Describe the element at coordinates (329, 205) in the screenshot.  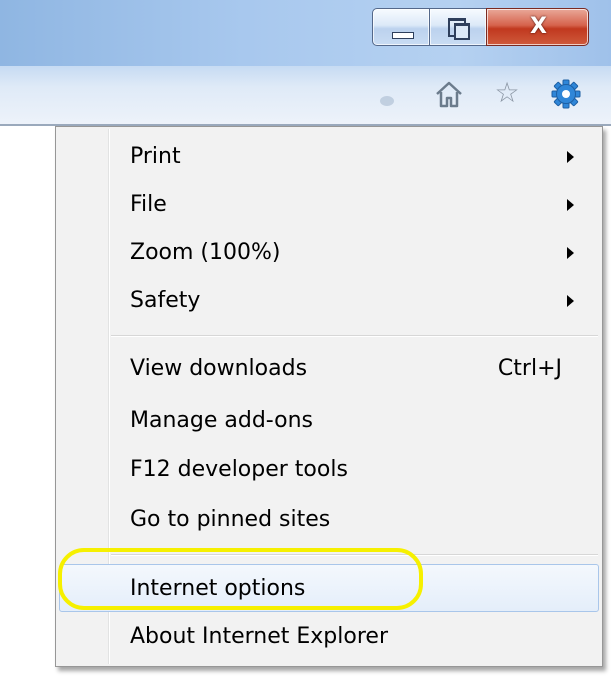
I see `menu-item-file: File` at that location.